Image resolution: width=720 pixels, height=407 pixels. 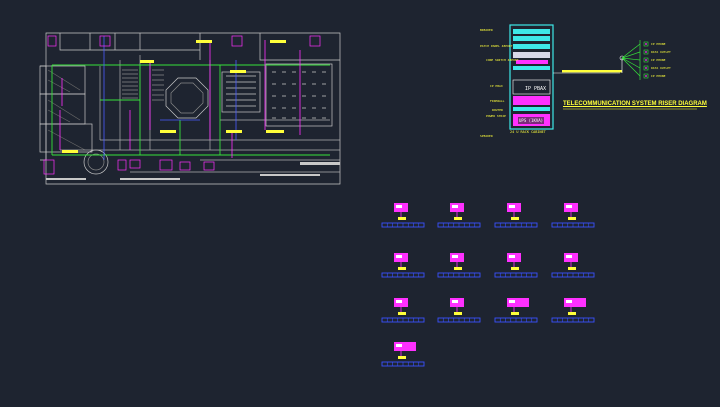 I want to click on pbax-label: IP PBAX, so click(x=536, y=89).